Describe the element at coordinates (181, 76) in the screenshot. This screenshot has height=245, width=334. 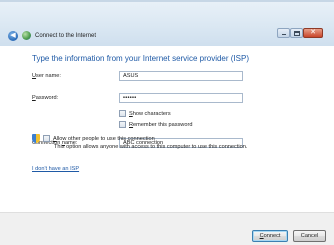
I see `user-name-input: ASUS` at that location.